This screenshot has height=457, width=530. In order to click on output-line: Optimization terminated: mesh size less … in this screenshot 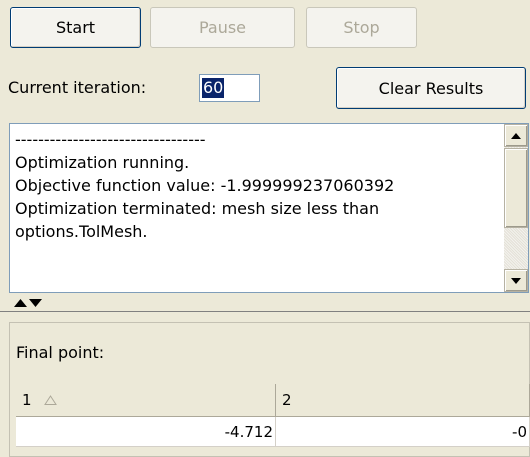, I will do `click(197, 208)`.